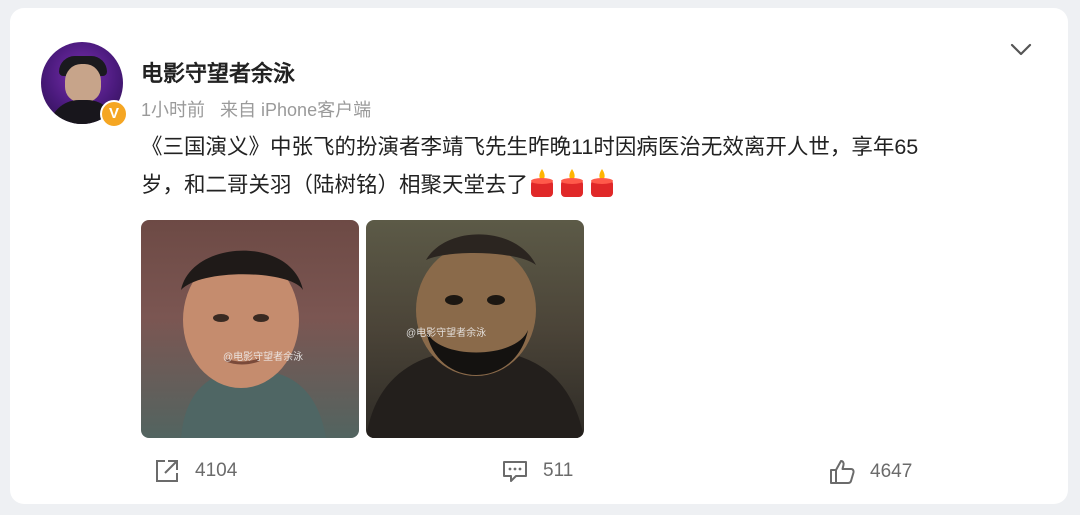 This screenshot has width=1080, height=515. I want to click on chevron-down-icon, so click(1021, 49).